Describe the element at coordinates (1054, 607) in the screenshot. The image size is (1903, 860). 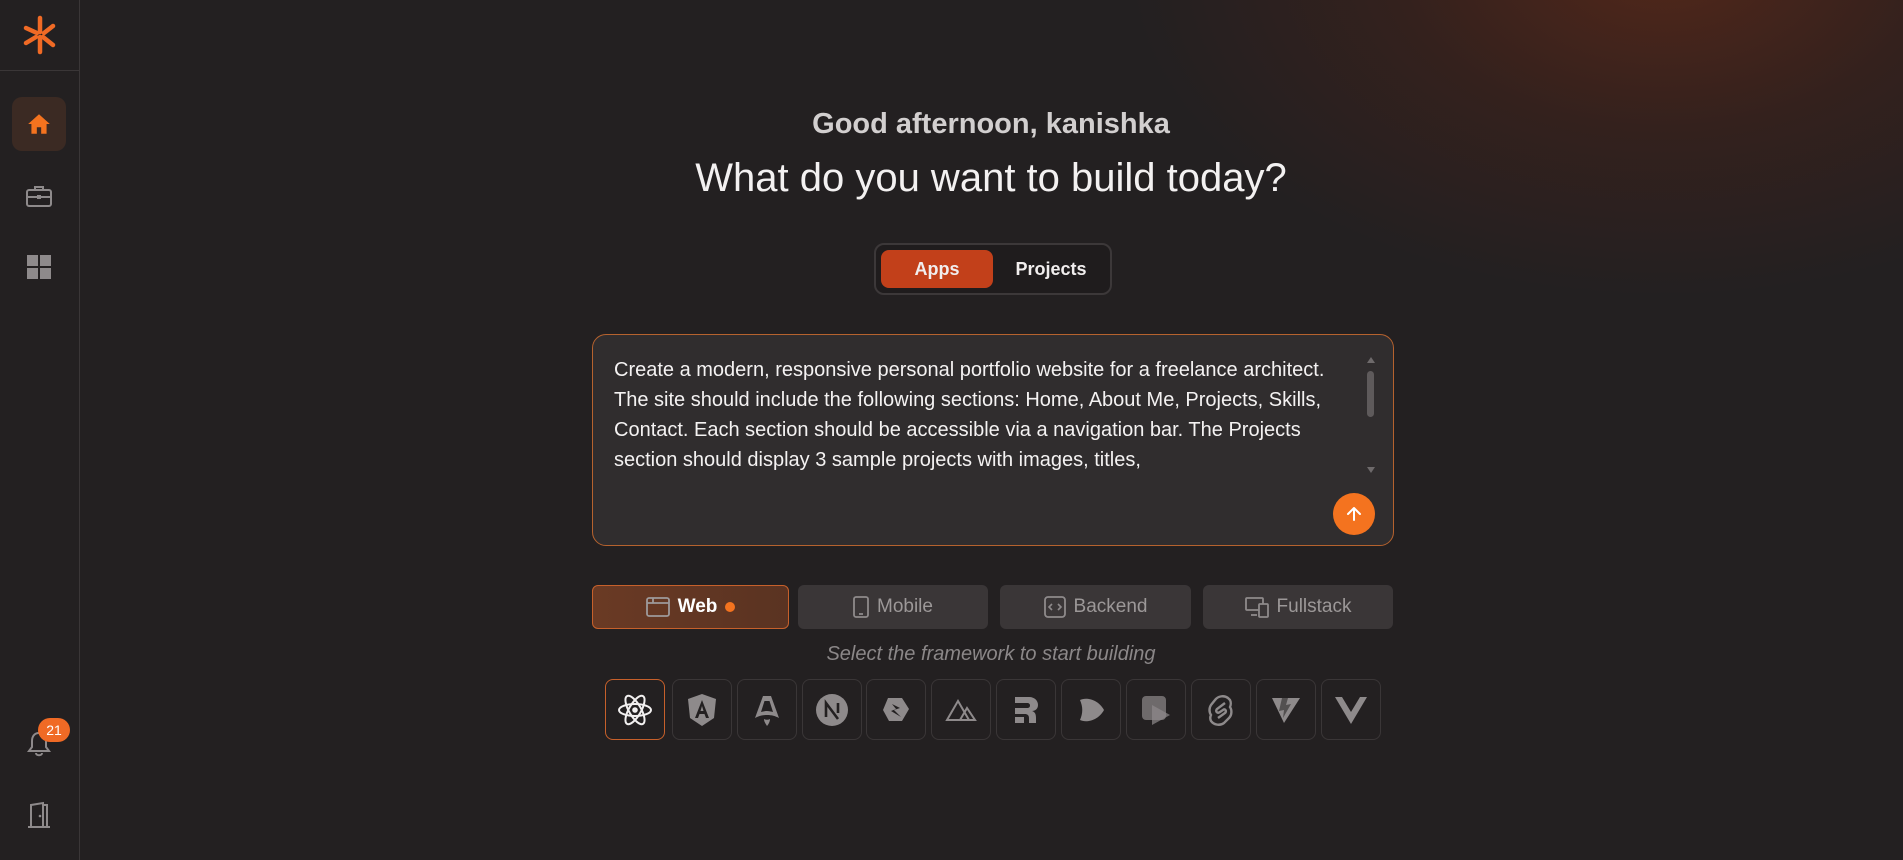
I see `code-bracket-icon` at that location.